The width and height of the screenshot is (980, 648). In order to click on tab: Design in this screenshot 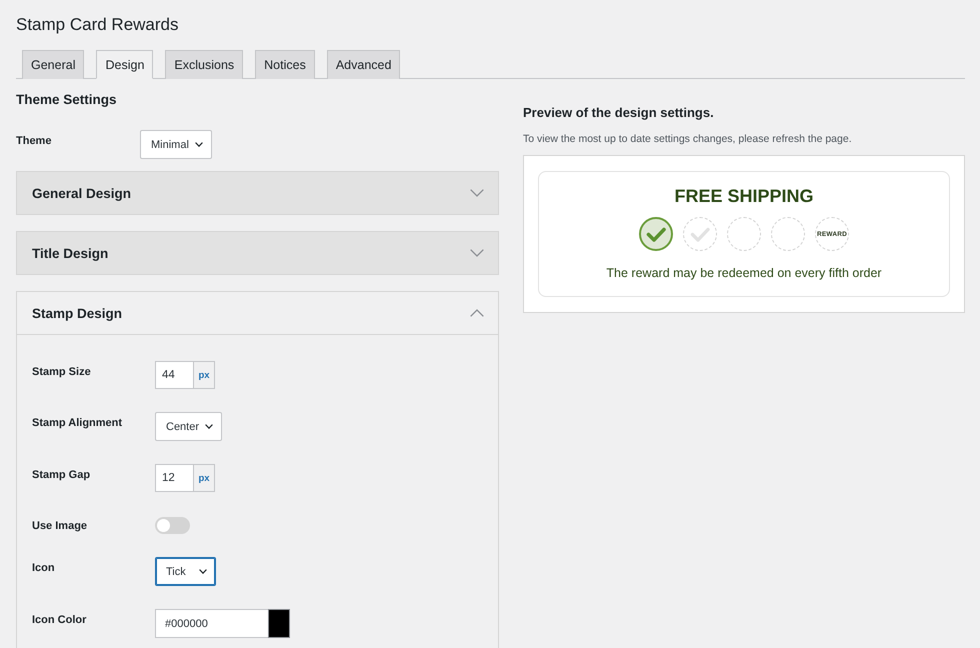, I will do `click(125, 64)`.